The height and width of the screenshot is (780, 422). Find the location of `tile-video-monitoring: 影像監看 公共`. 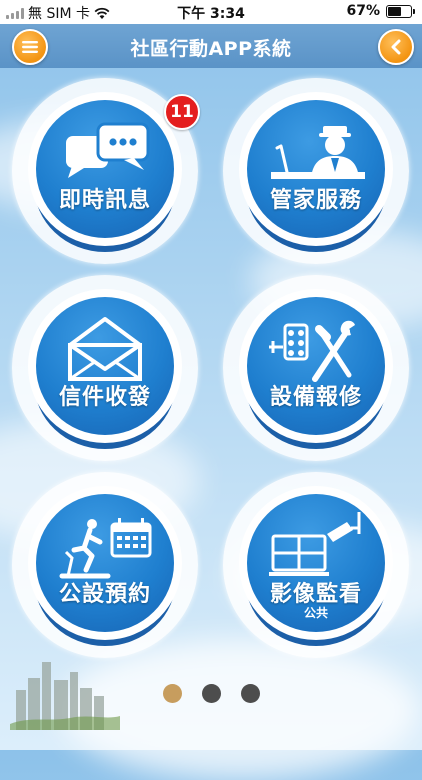

tile-video-monitoring: 影像監看 公共 is located at coordinates (316, 565).